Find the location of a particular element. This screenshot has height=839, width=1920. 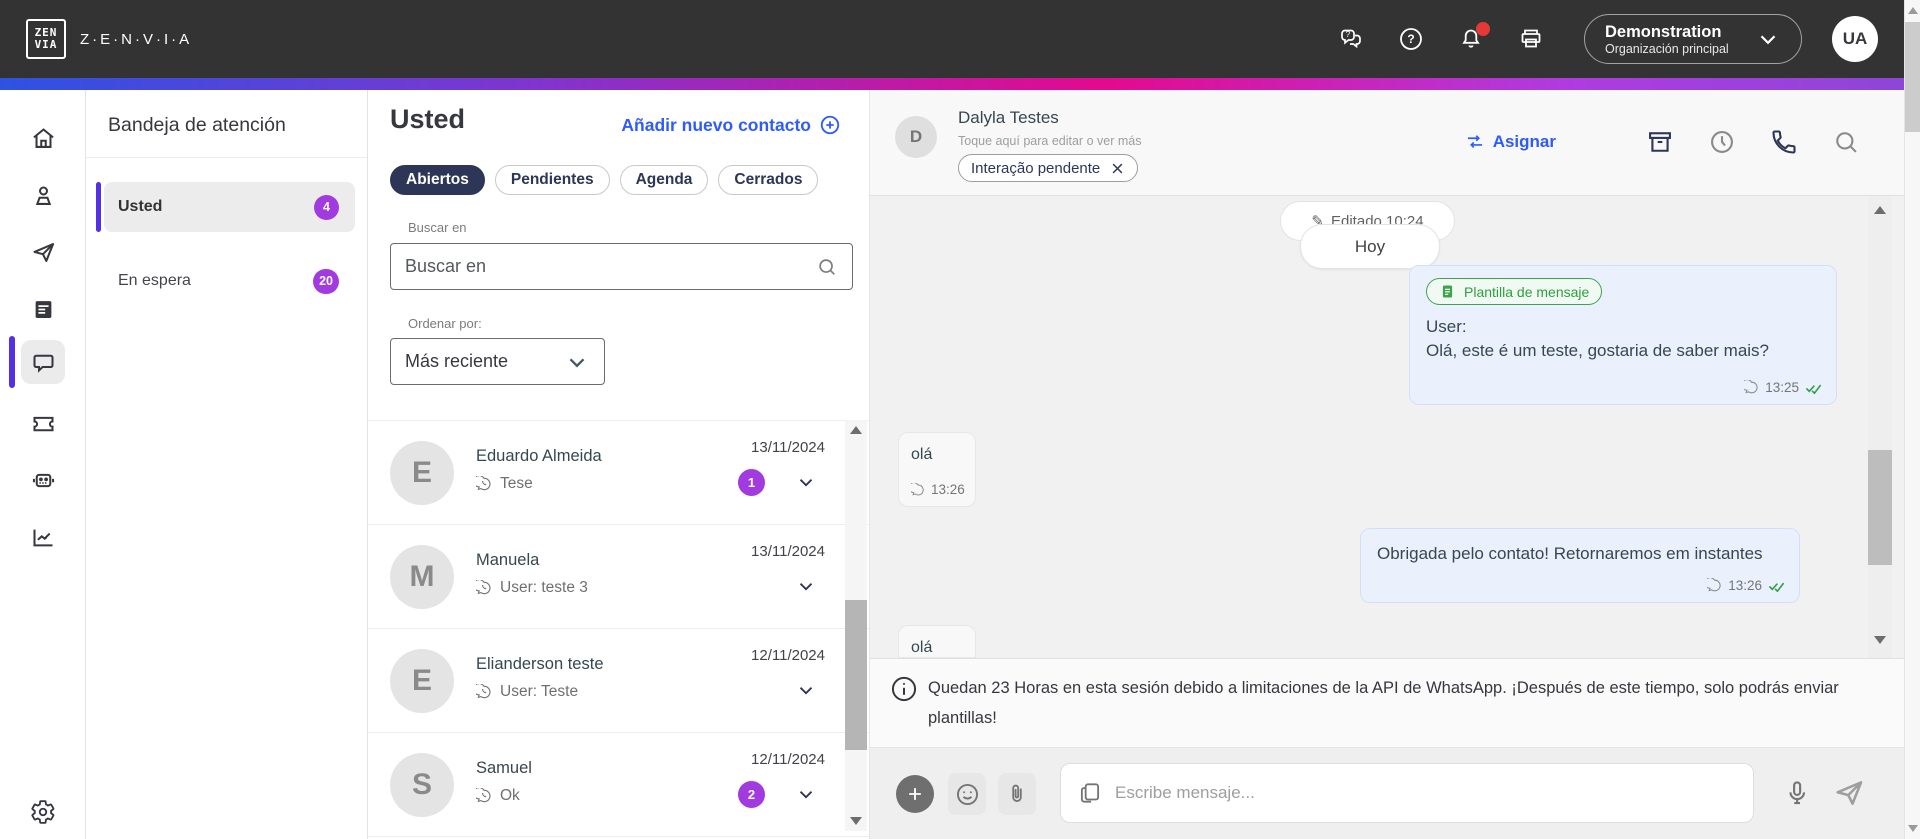

organization-selector: Demonstration Organización principal is located at coordinates (1693, 39).